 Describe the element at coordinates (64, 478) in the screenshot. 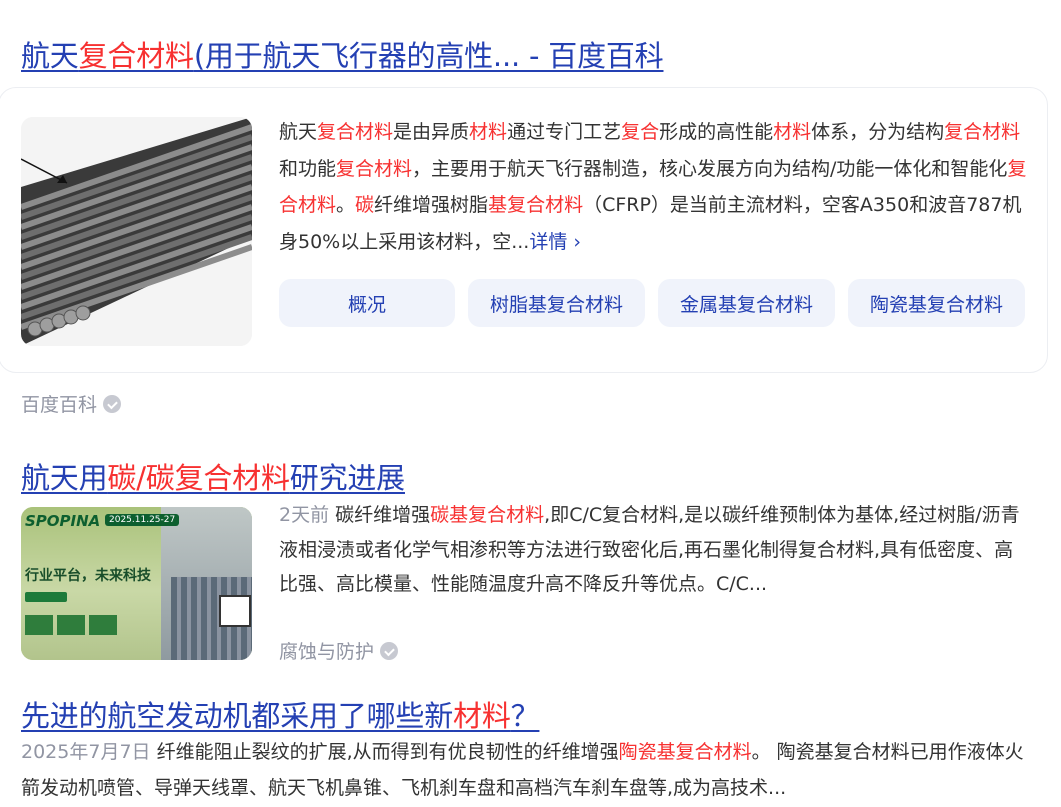

I see `text-segment: 航天用` at that location.